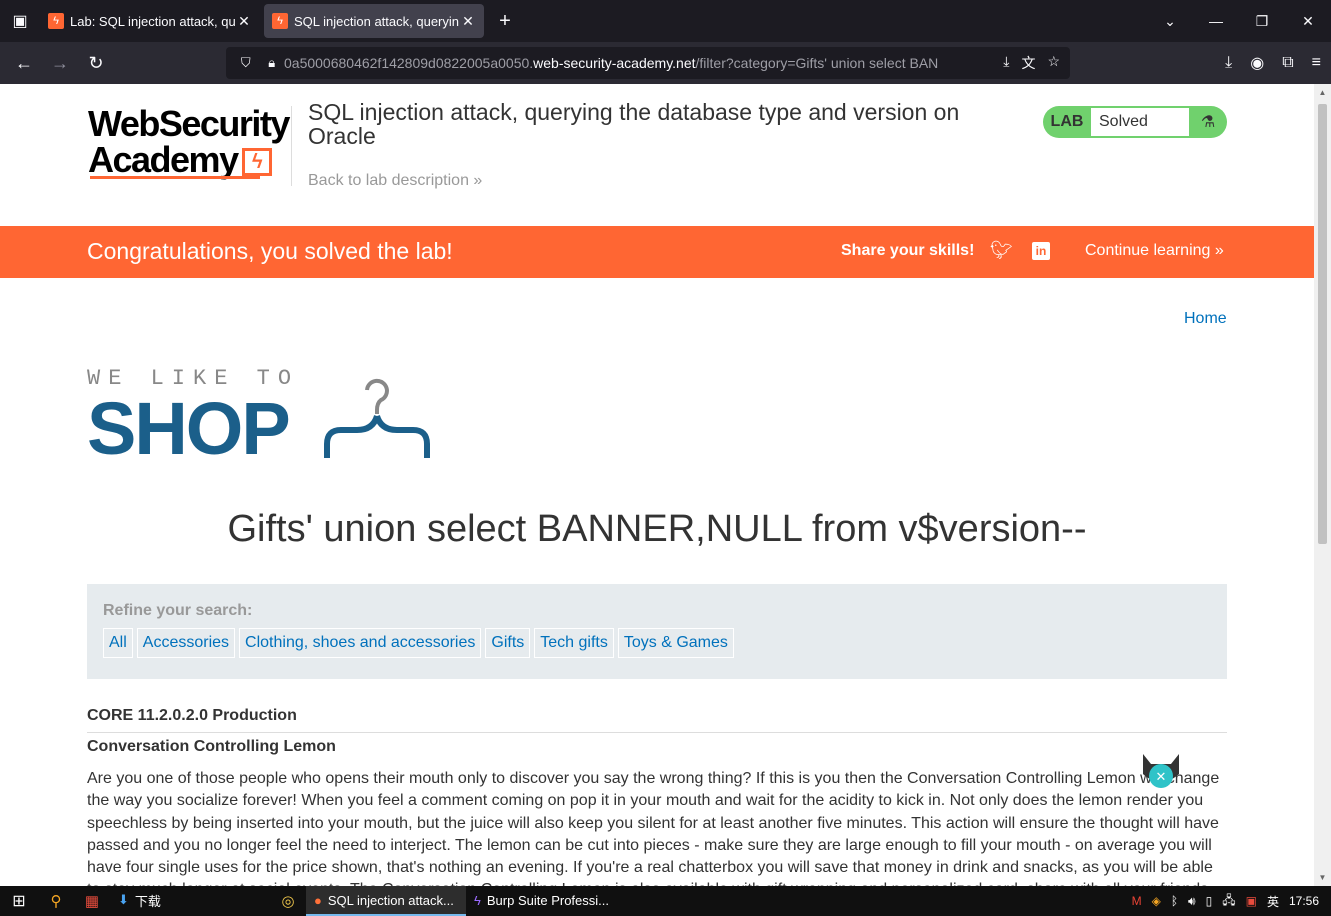 The height and width of the screenshot is (916, 1331). Describe the element at coordinates (270, 251) in the screenshot. I see `congrats-message: Congratulations, you solved the lab!` at that location.